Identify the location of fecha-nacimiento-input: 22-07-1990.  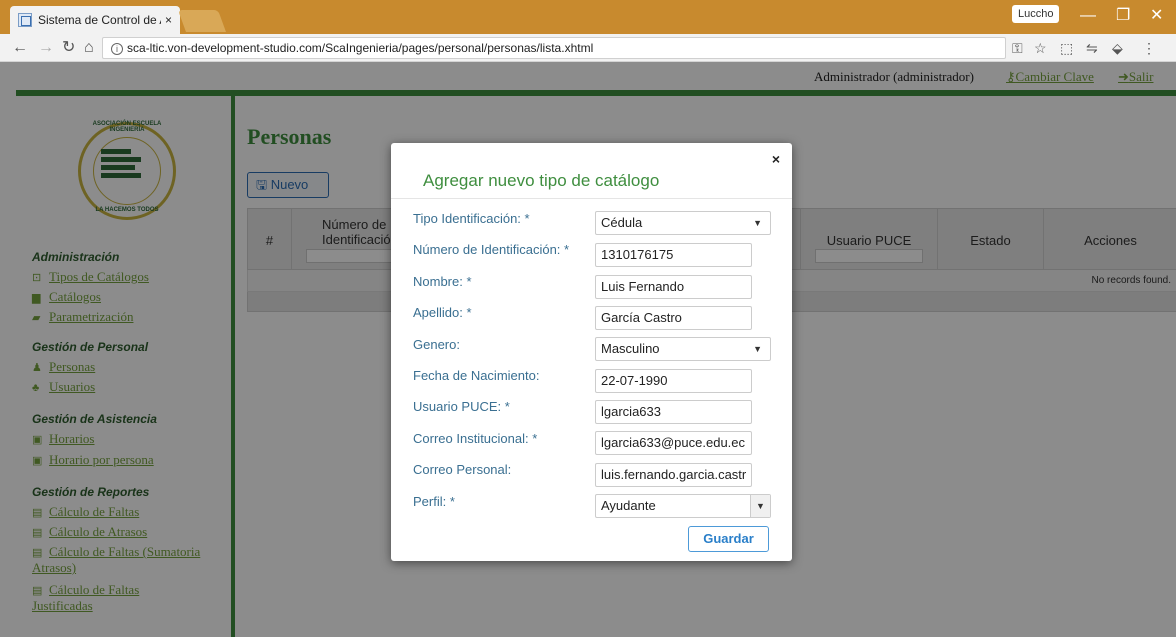
(673, 381).